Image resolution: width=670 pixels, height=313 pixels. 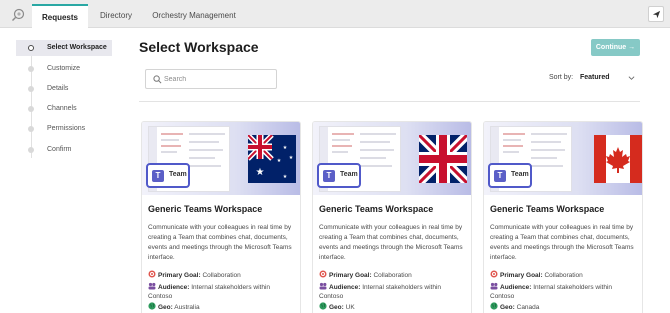 I want to click on search-icon, so click(x=157, y=79).